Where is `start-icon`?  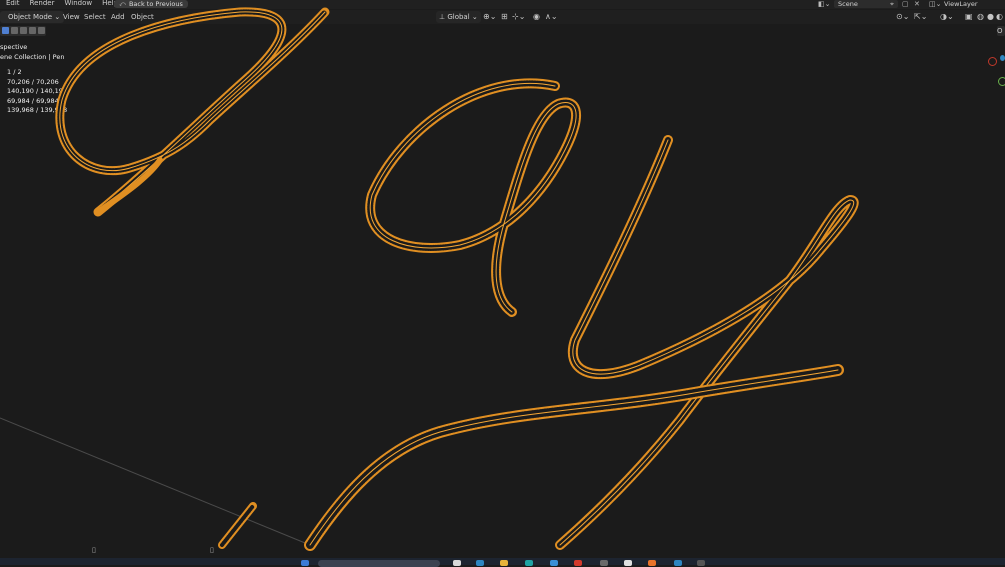
start-icon is located at coordinates (305, 563).